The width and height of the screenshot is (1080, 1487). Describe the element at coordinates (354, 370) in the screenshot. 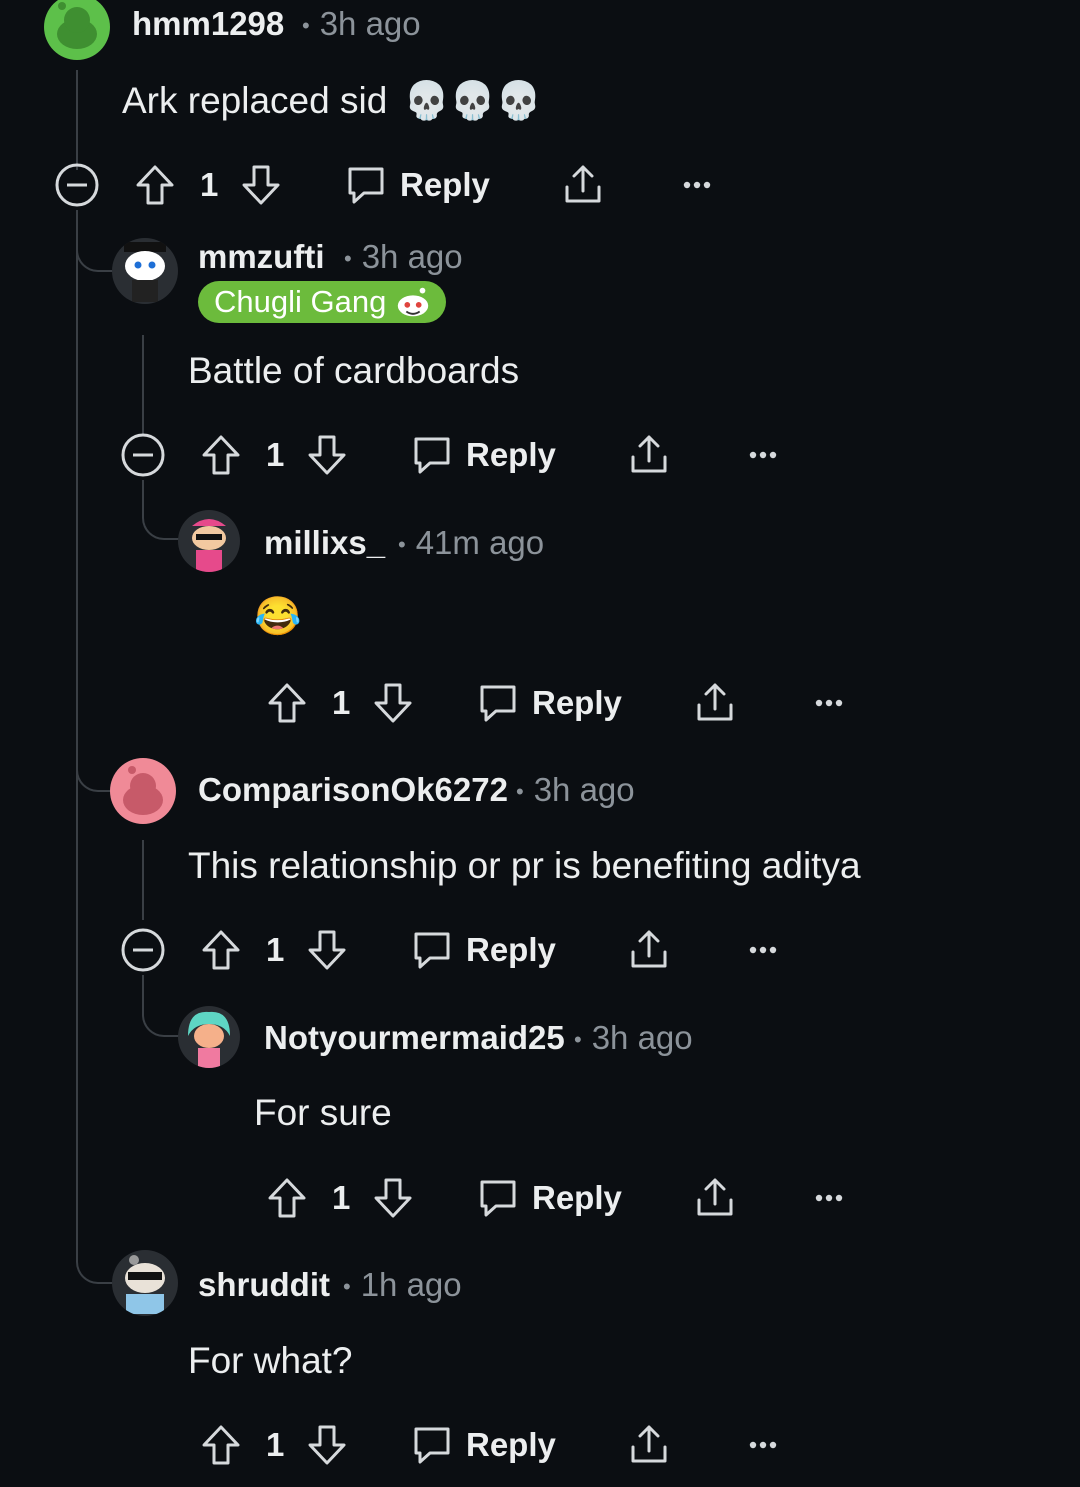

I see `comment-body: Battle of cardboards` at that location.